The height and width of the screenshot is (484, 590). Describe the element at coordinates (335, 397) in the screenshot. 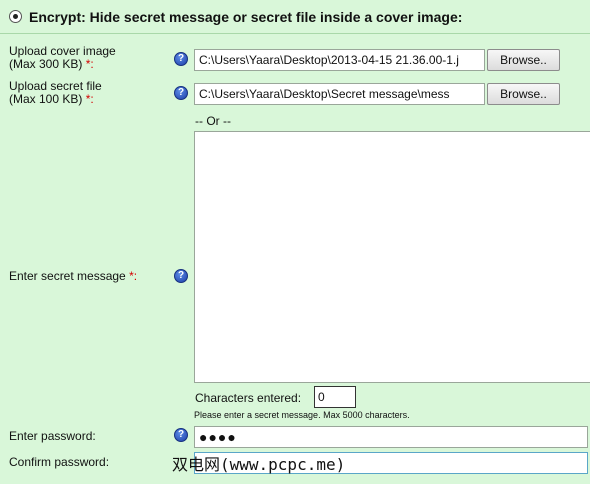

I see `characters-entered-count: 0` at that location.